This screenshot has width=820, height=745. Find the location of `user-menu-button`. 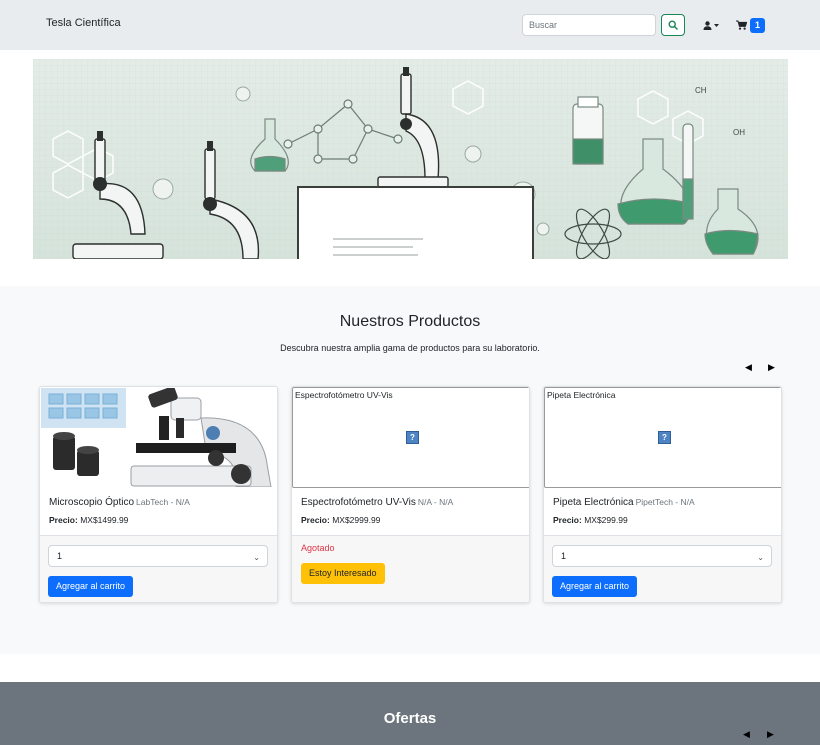

user-menu-button is located at coordinates (711, 25).